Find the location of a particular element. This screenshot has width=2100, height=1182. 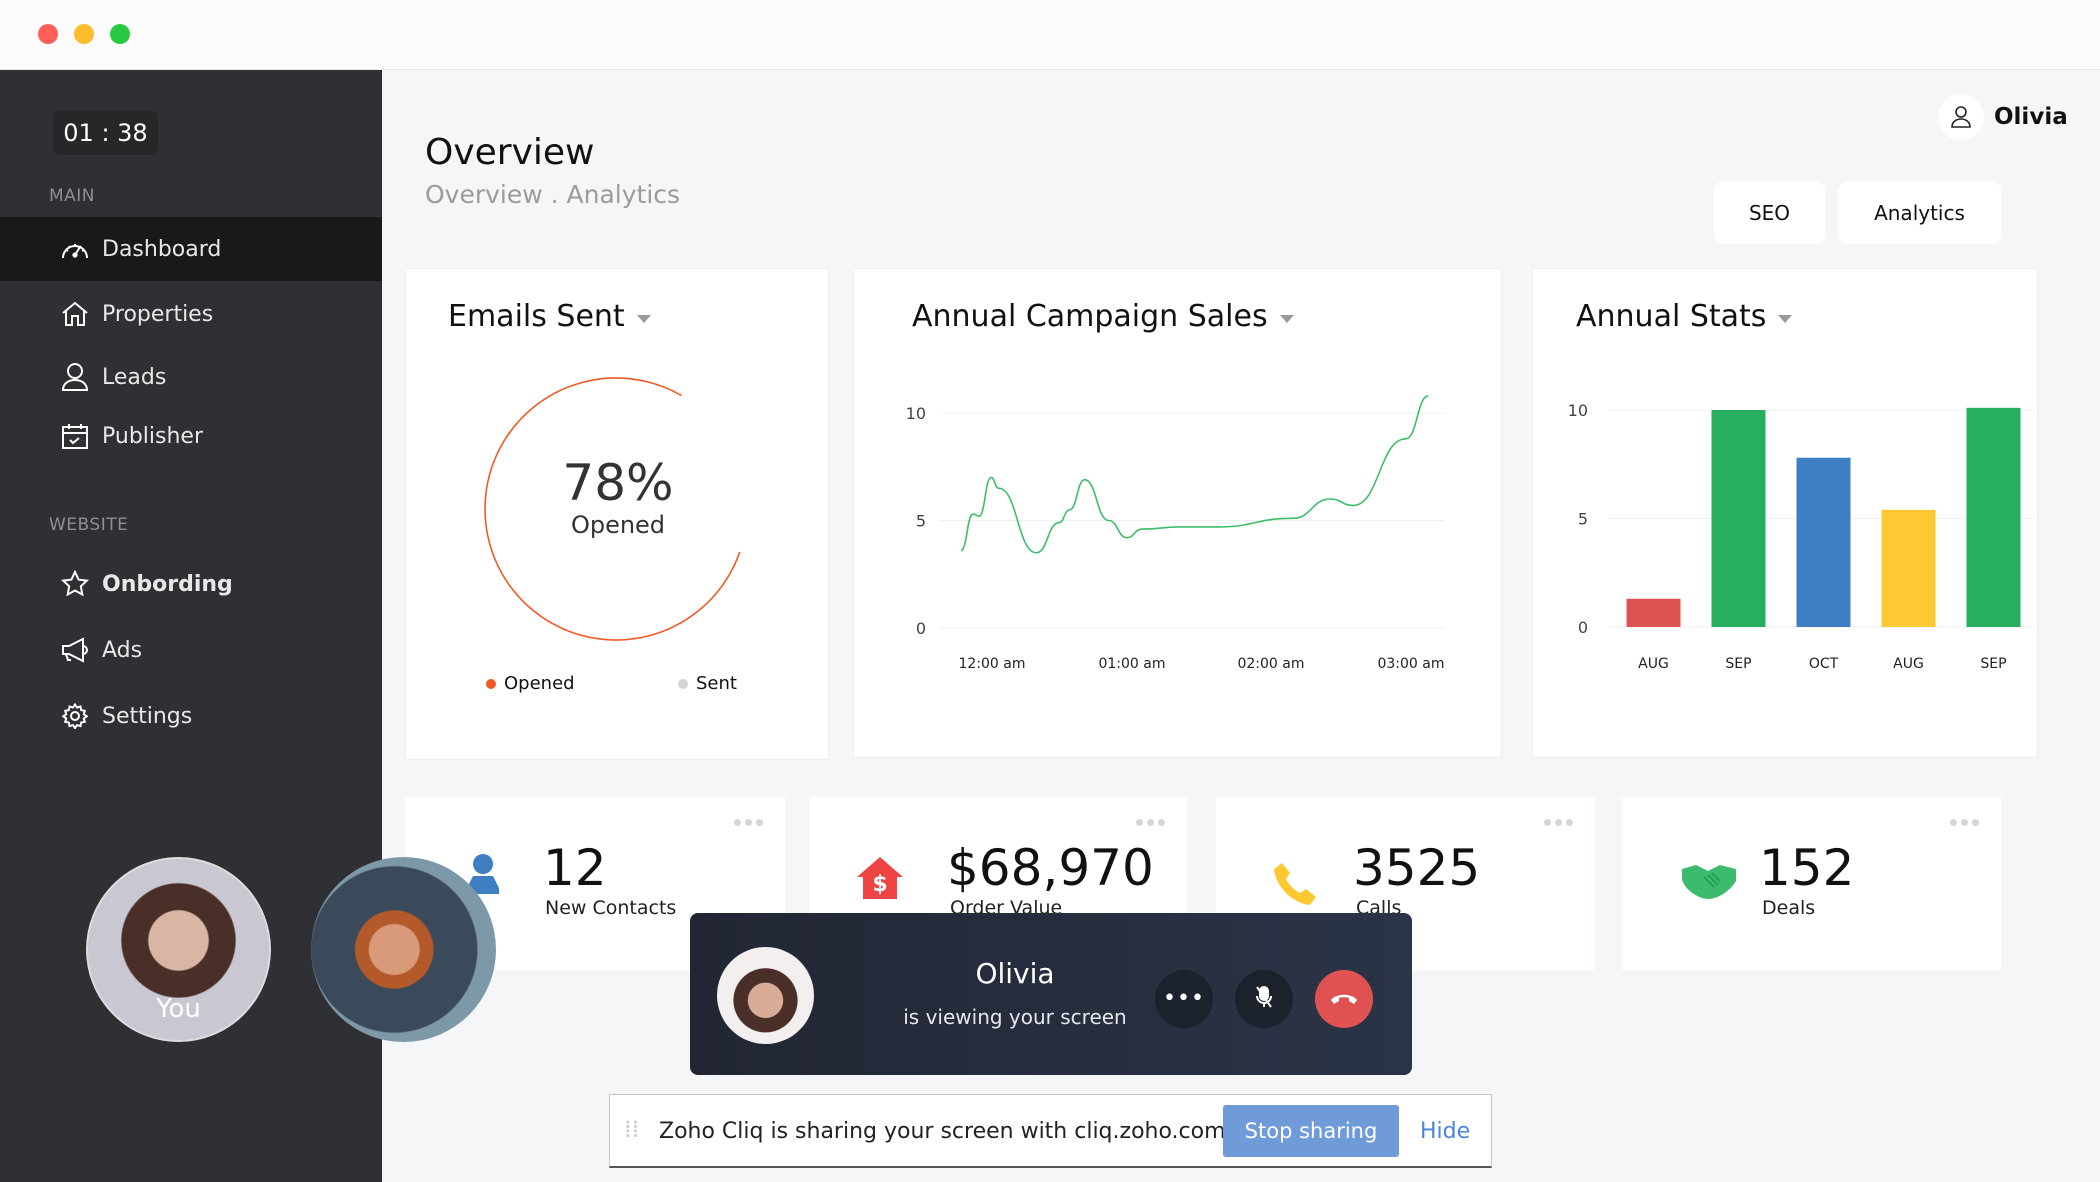

emails-sent-title: Emails Sent is located at coordinates (549, 316).